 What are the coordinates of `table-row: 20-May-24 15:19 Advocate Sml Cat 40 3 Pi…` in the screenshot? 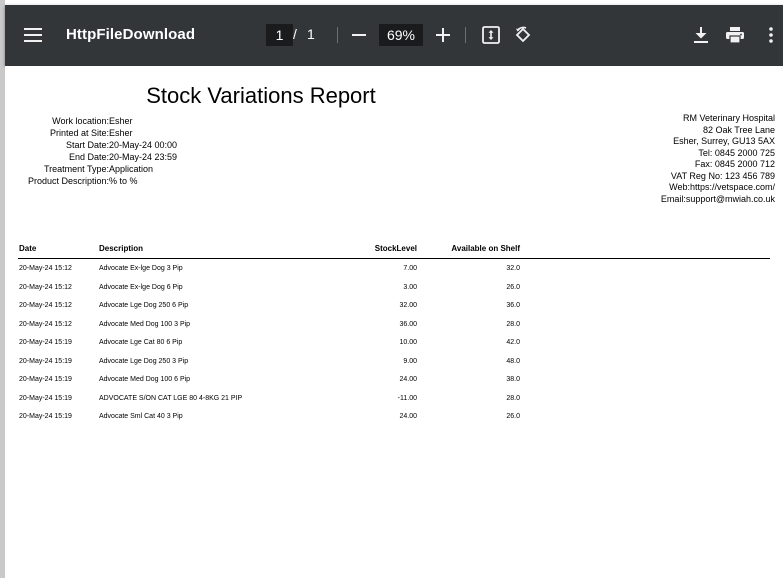 It's located at (394, 416).